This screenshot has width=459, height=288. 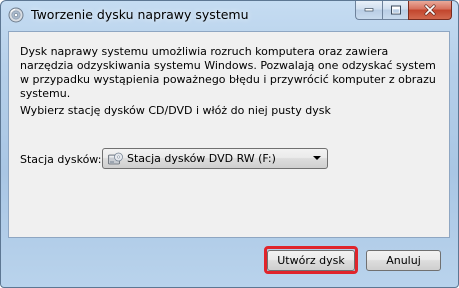 I want to click on window-title: Tworzenie dysku naprawy systemu, so click(x=140, y=14).